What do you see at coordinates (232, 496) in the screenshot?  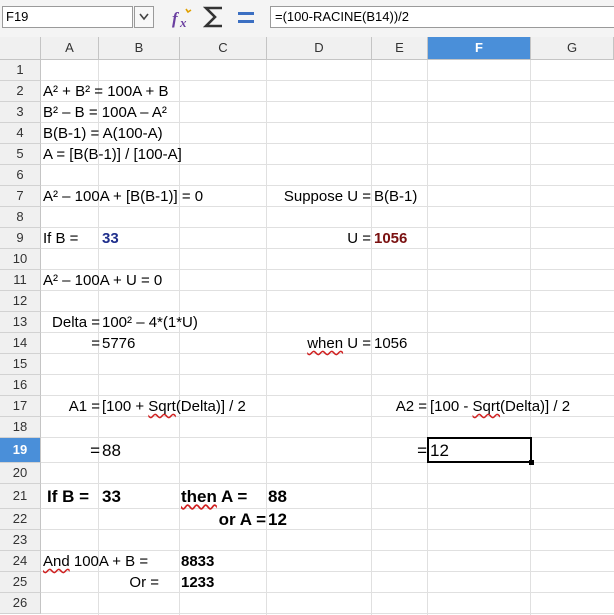 I see `cell-c21-rest: A =` at bounding box center [232, 496].